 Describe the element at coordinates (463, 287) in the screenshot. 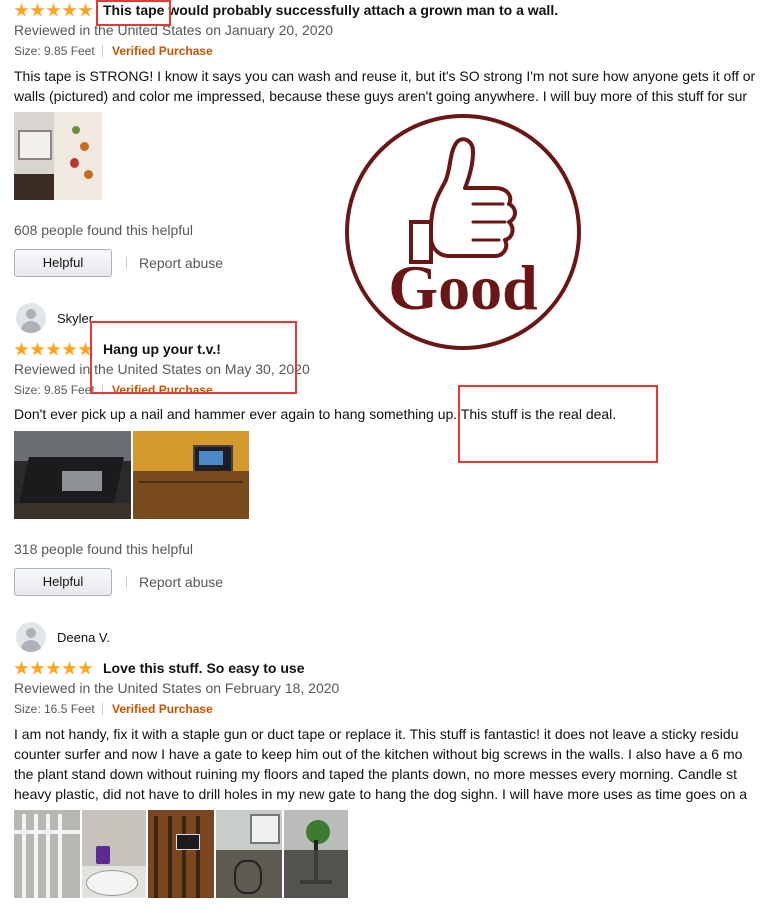

I see `stamp-text: Good` at that location.